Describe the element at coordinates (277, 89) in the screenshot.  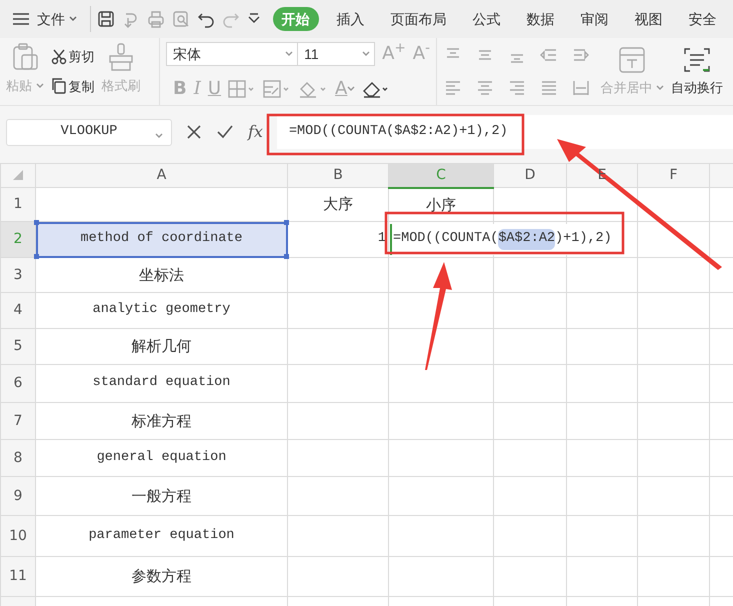
I see `cell-style-icon` at that location.